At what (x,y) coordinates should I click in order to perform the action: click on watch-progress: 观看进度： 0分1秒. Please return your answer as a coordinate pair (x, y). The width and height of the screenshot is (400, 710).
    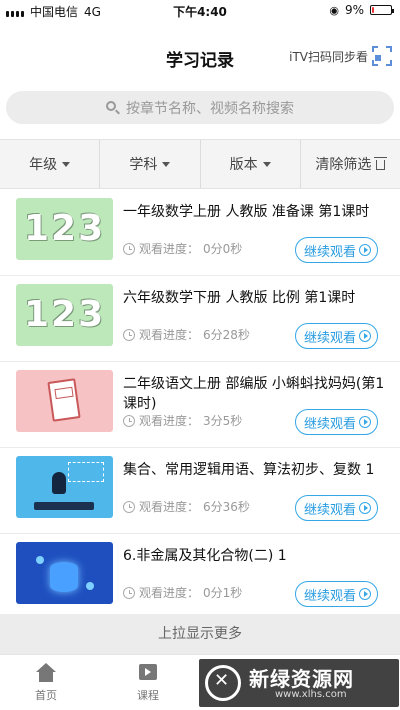
    Looking at the image, I should click on (182, 592).